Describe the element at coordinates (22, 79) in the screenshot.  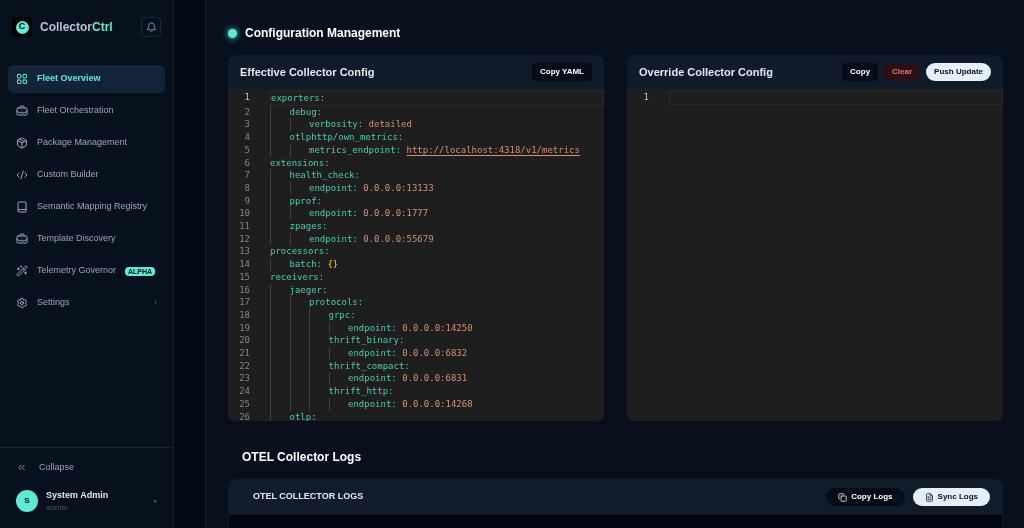
I see `grid-icon` at that location.